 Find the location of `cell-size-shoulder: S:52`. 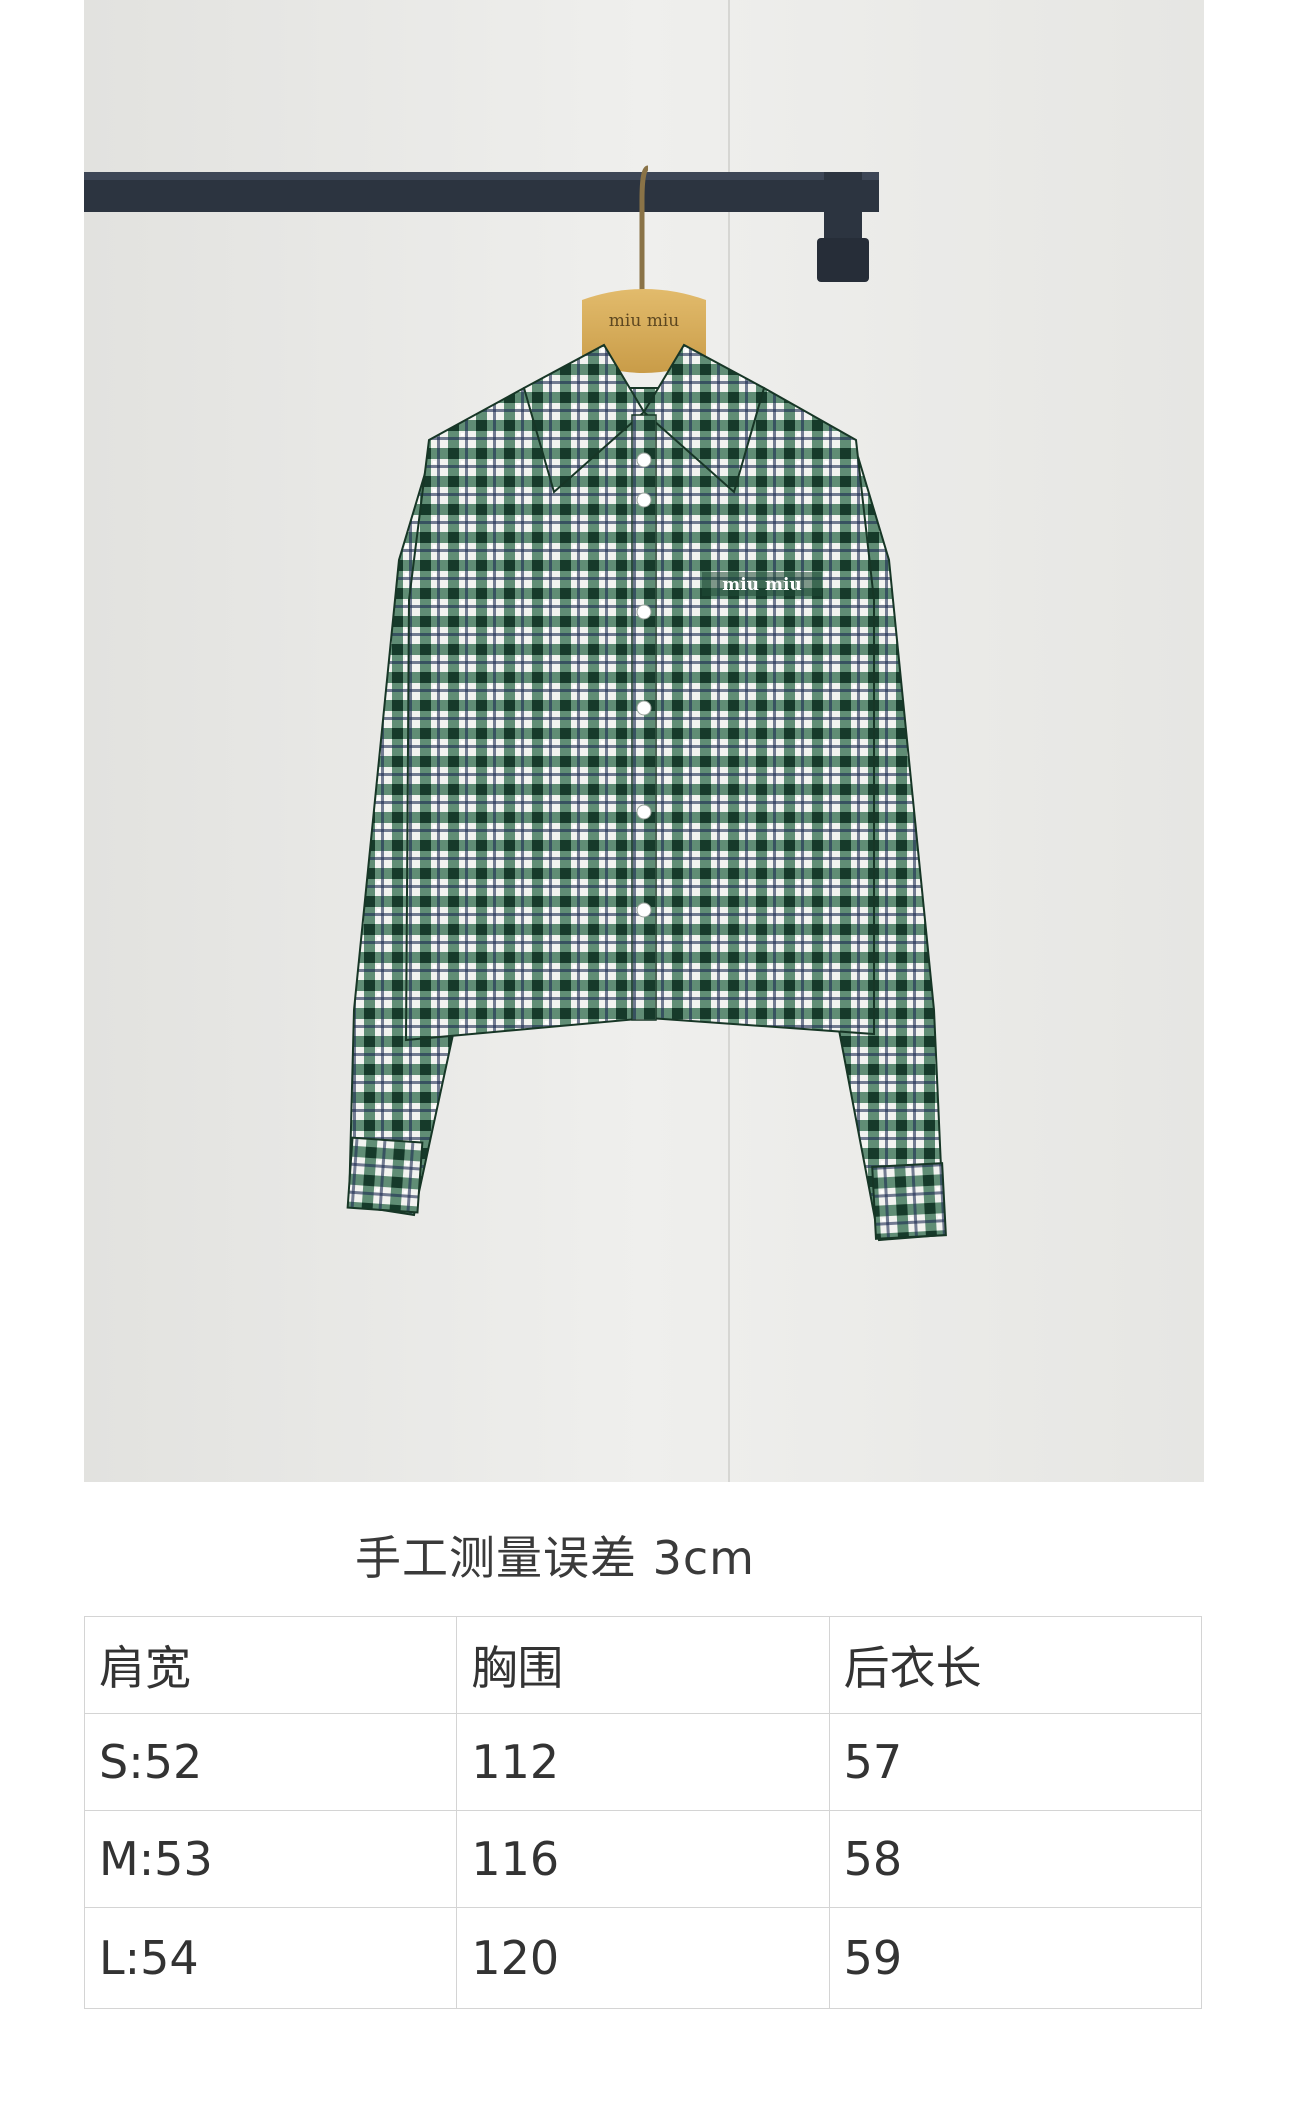

cell-size-shoulder: S:52 is located at coordinates (270, 1762).